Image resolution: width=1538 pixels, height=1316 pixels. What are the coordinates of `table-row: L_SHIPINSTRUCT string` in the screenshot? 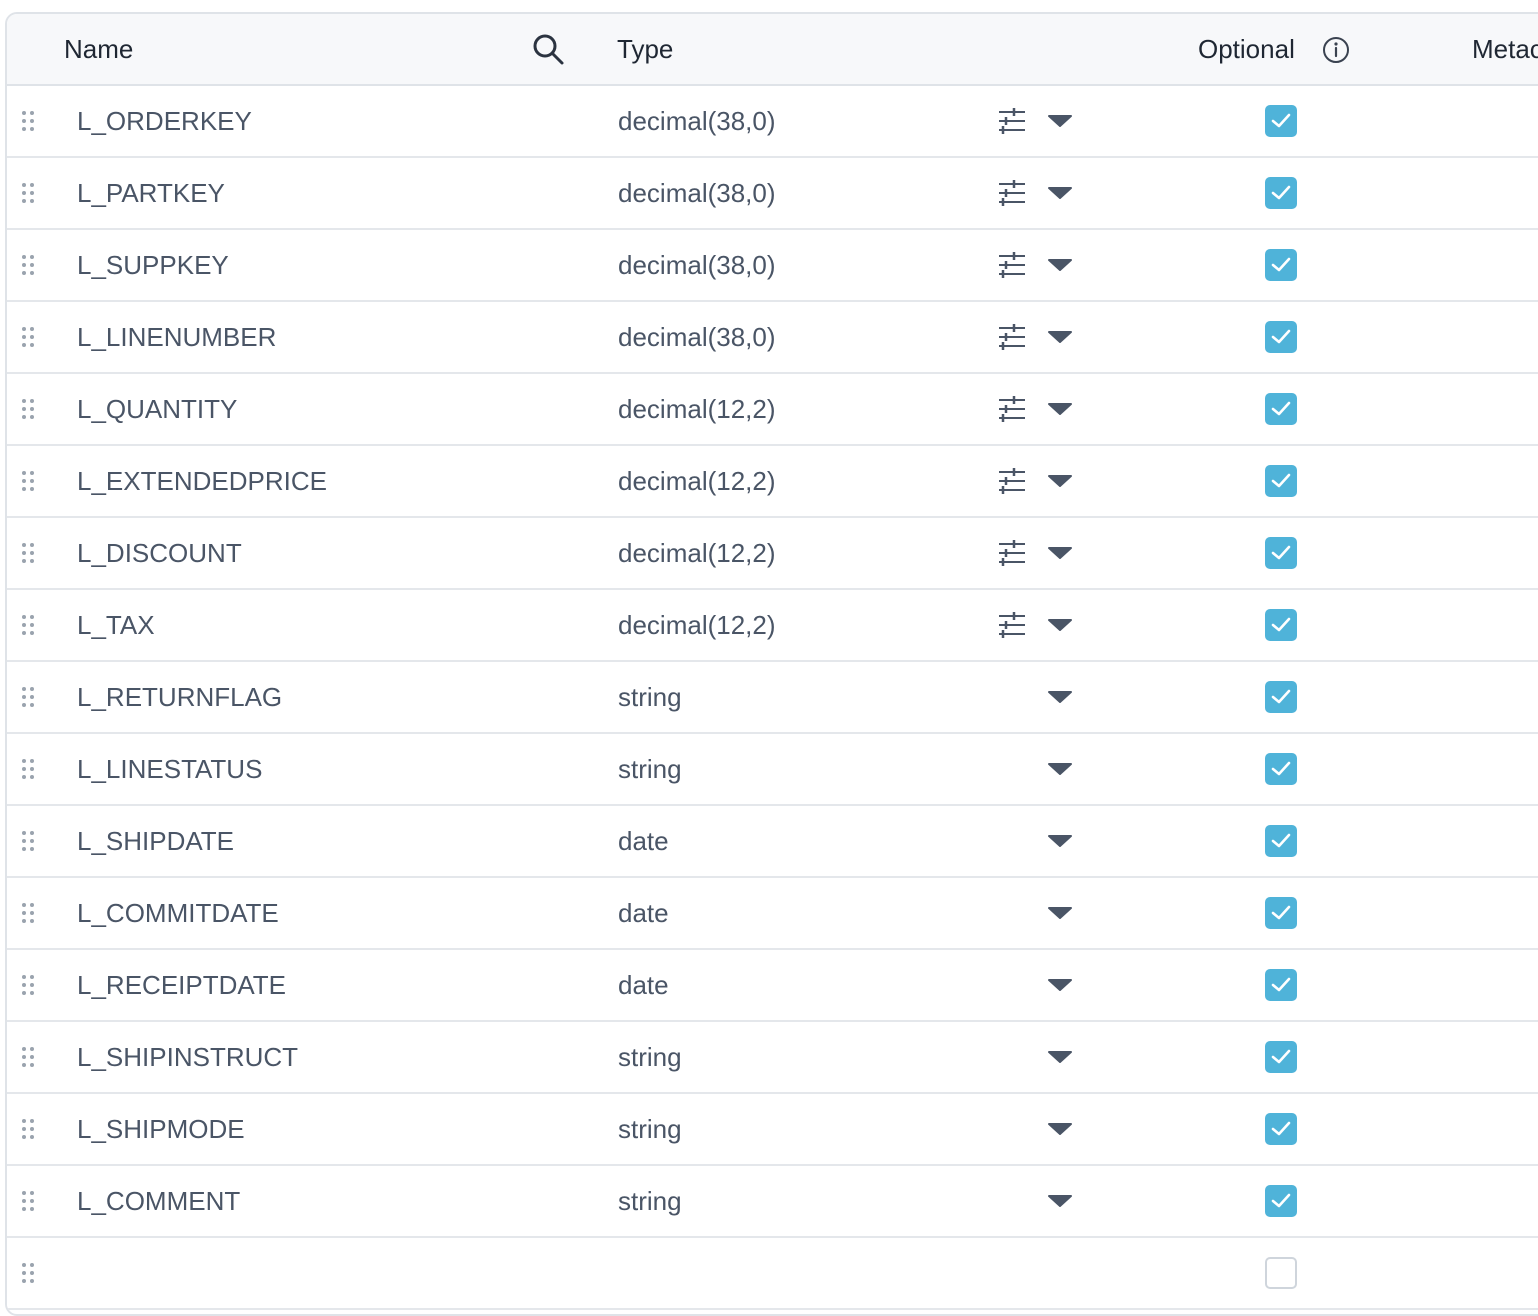 It's located at (772, 1058).